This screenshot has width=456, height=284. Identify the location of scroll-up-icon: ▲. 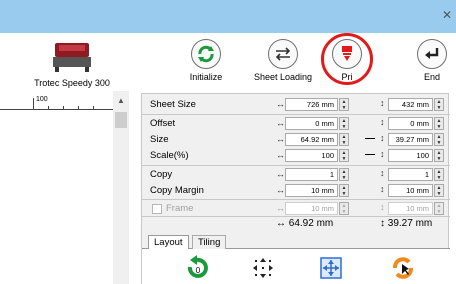
(121, 100).